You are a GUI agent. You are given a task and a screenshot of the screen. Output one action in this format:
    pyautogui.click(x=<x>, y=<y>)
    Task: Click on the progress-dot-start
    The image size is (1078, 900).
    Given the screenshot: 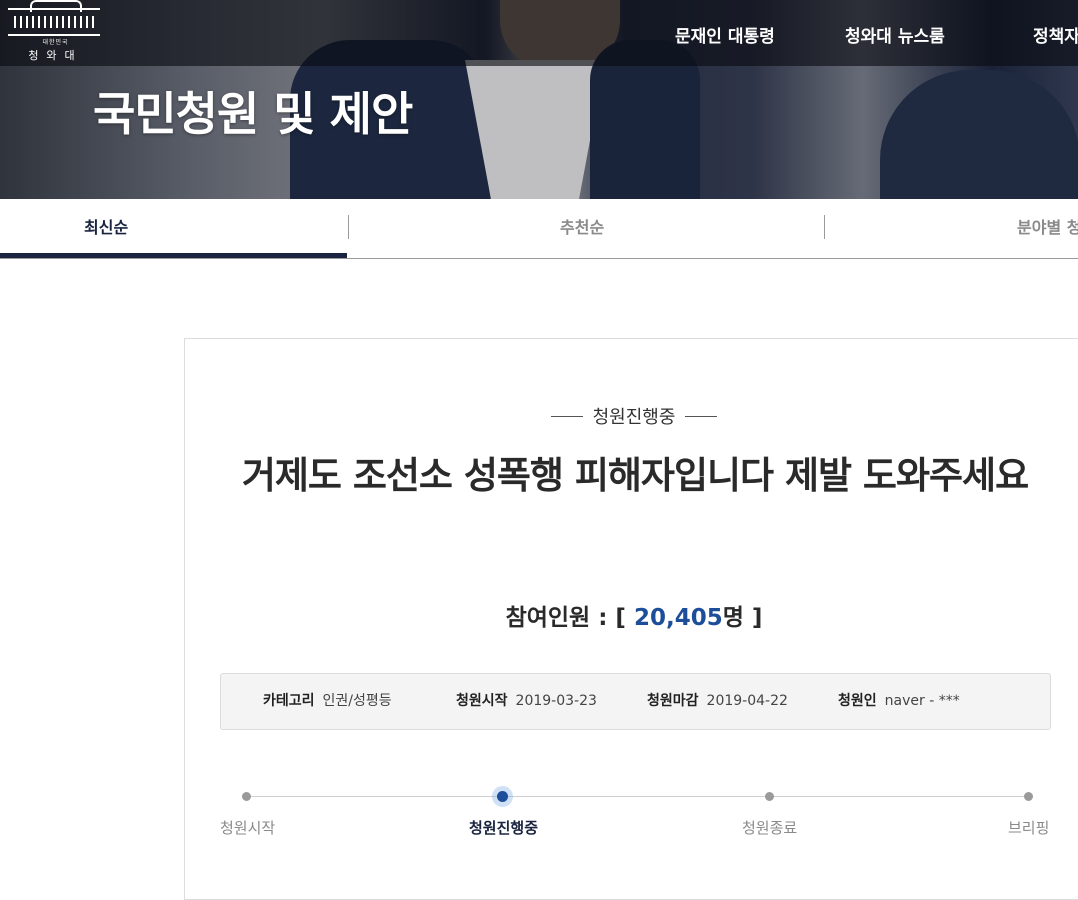 What is the action you would take?
    pyautogui.click(x=246, y=796)
    